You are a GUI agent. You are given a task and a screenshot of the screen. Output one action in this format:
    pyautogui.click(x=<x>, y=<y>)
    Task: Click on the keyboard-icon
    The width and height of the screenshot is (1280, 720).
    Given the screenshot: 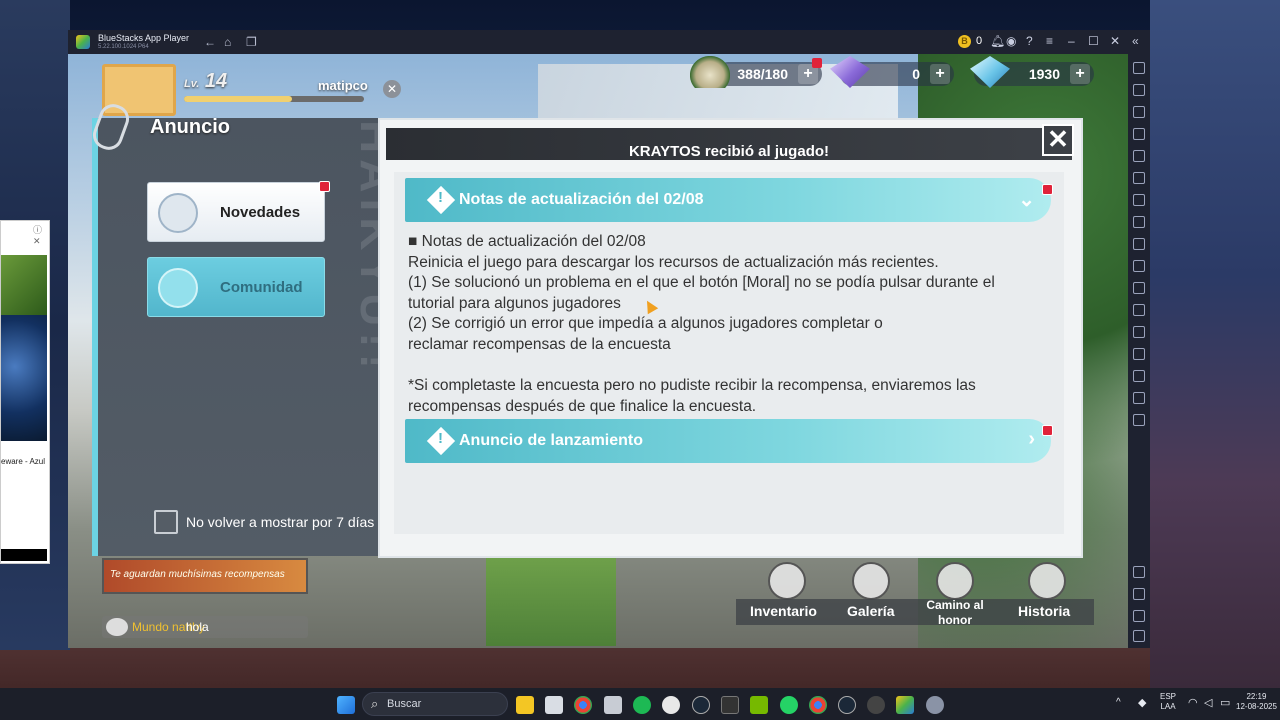 What is the action you would take?
    pyautogui.click(x=1139, y=134)
    